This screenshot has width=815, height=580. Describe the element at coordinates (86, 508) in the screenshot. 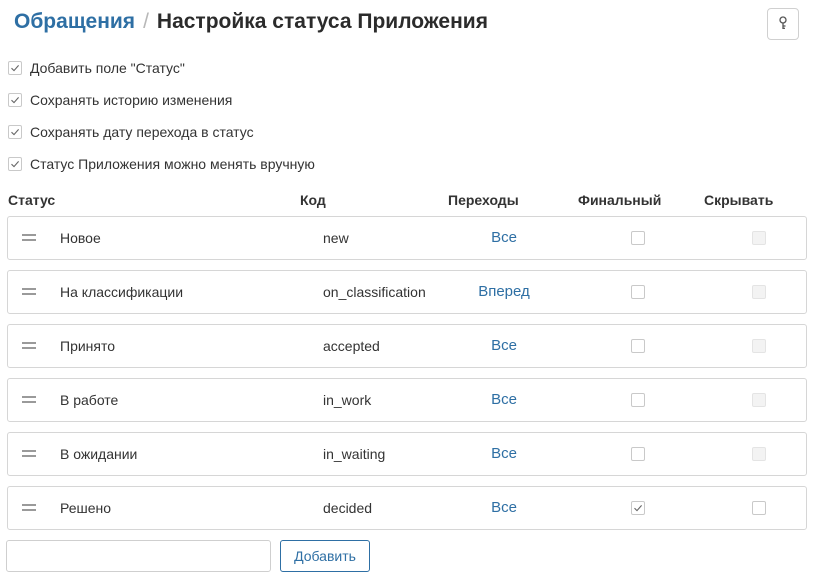

I see `status-name: Решено` at that location.